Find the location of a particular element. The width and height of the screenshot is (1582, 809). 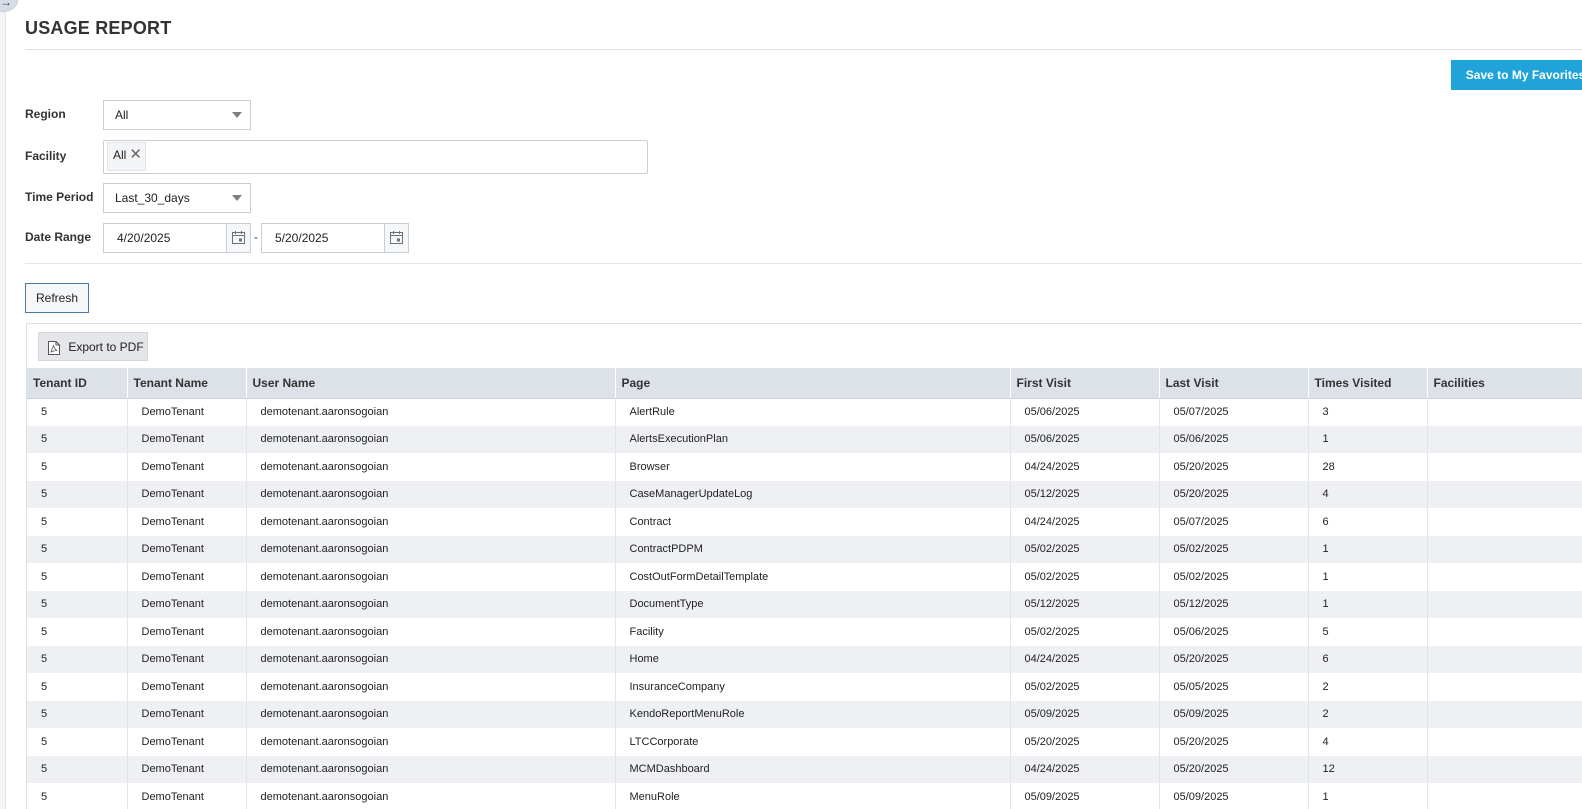

grid-toolbar: Export to PDF is located at coordinates (804, 346).